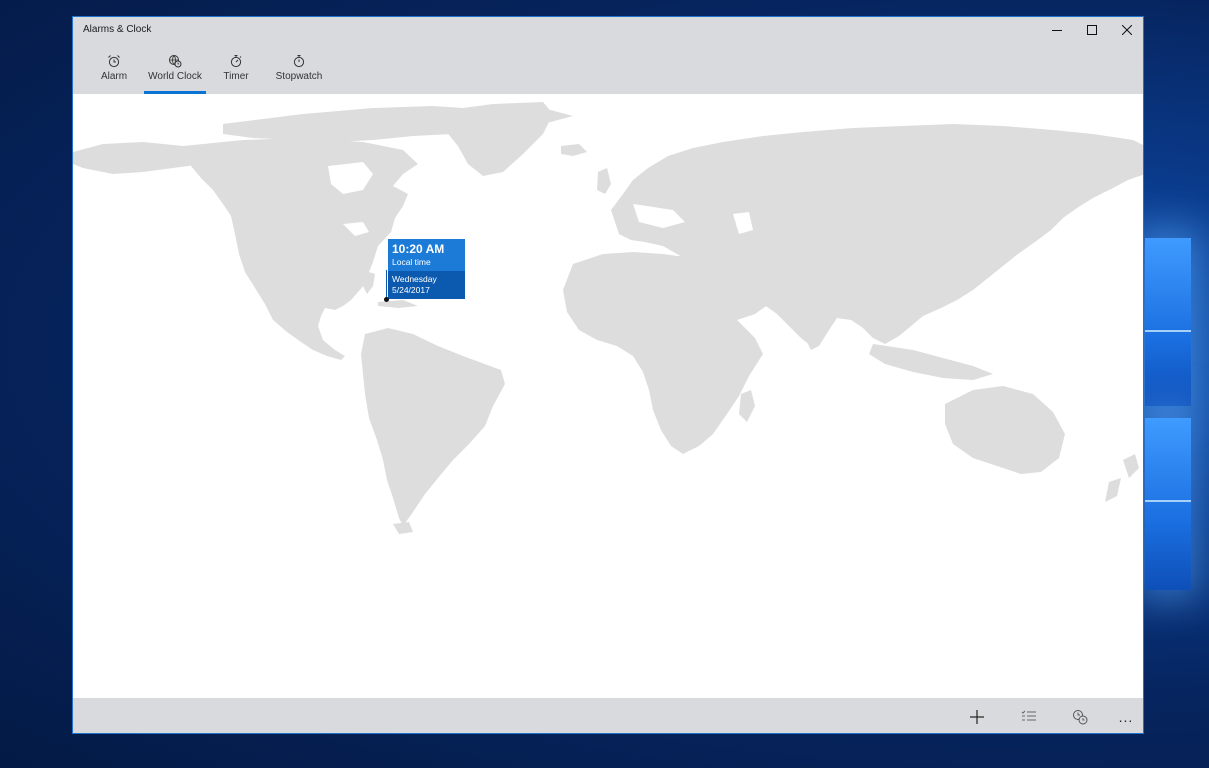  I want to click on tab-label: World Clock, so click(175, 76).